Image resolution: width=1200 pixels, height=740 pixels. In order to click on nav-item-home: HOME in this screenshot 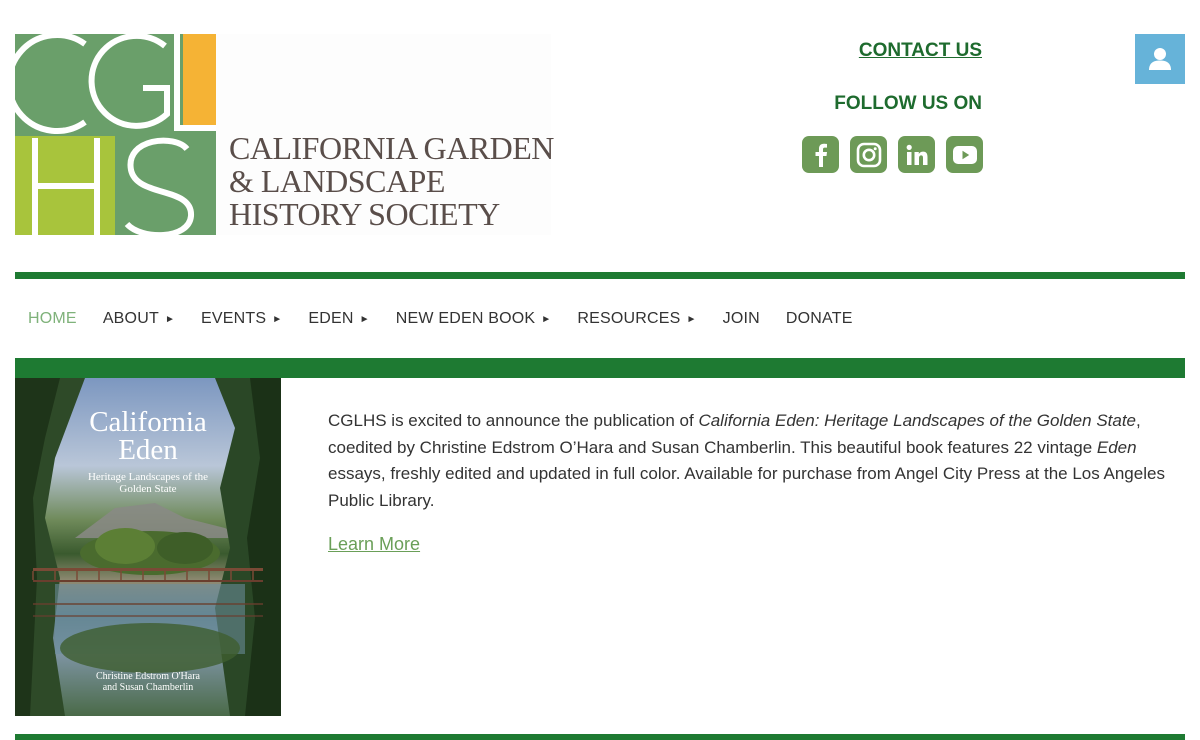, I will do `click(52, 319)`.